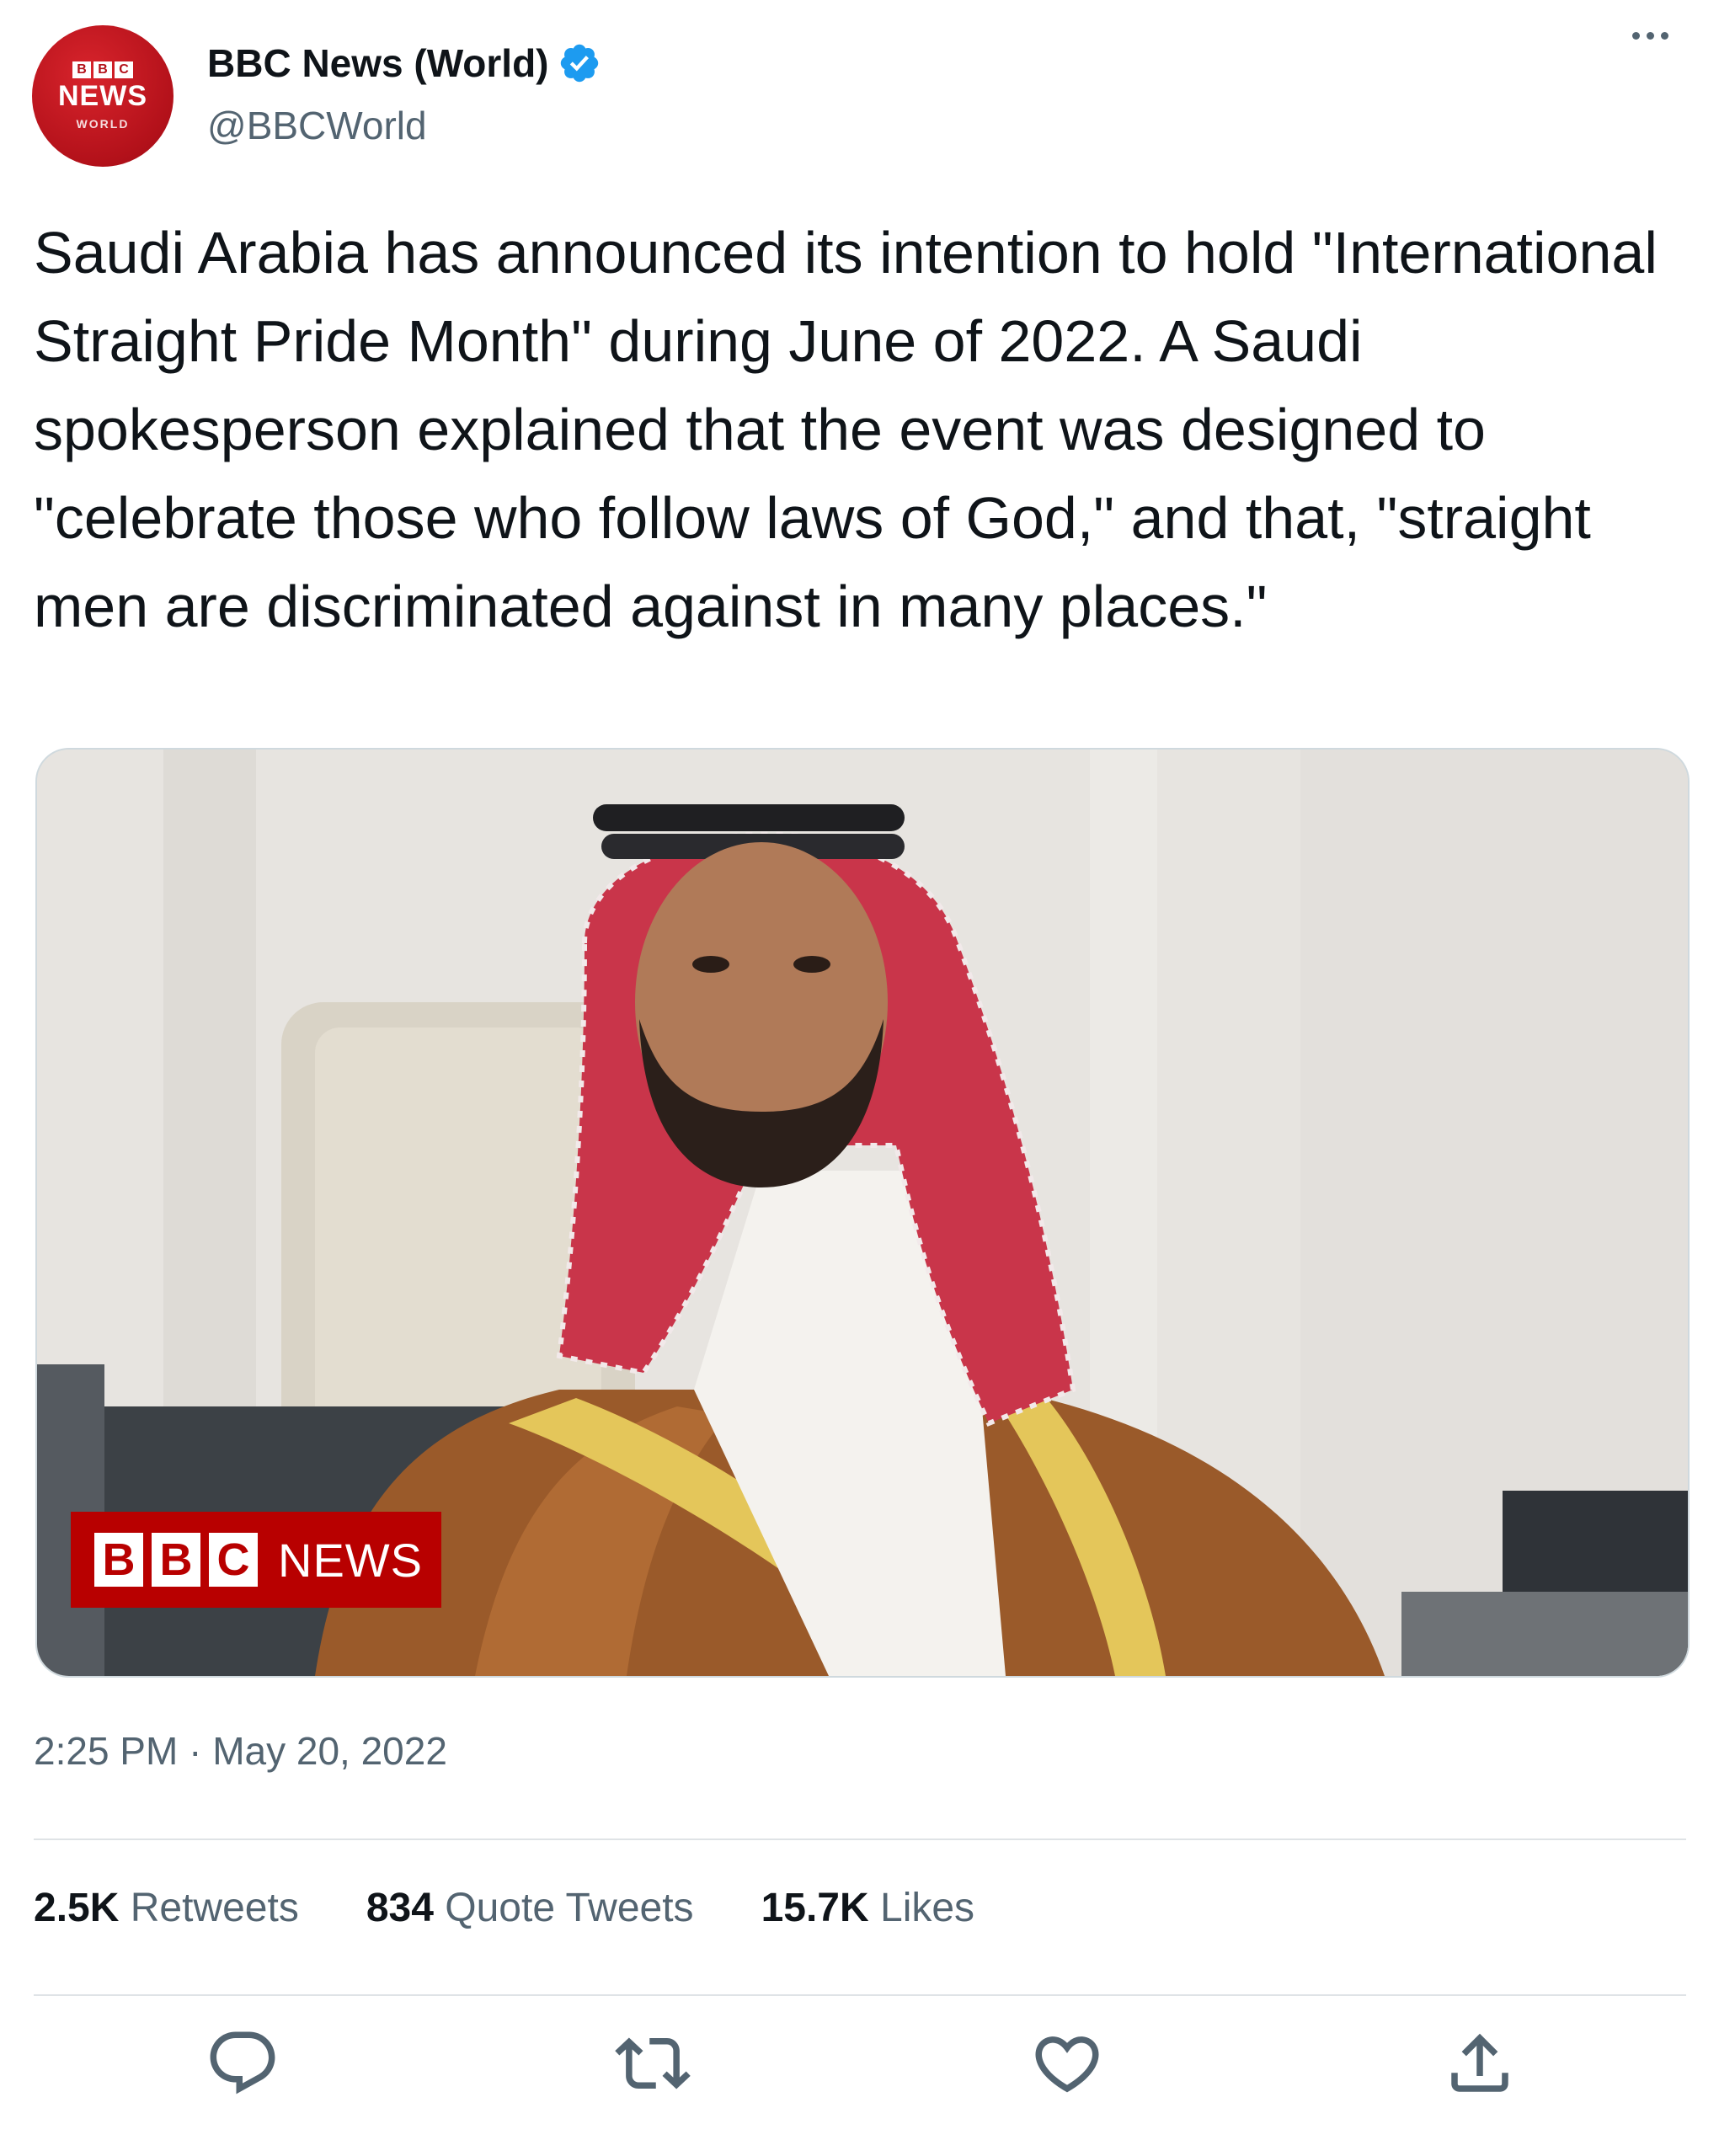 This screenshot has width=1719, height=2156. I want to click on heart-icon, so click(1067, 2063).